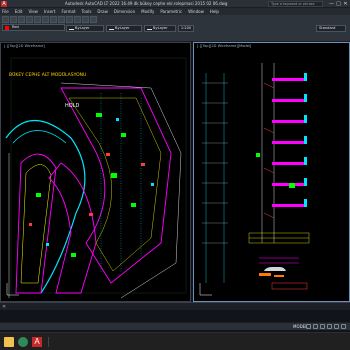  What do you see at coordinates (149, 29) in the screenshot?
I see `lineweight-line-icon` at bounding box center [149, 29].